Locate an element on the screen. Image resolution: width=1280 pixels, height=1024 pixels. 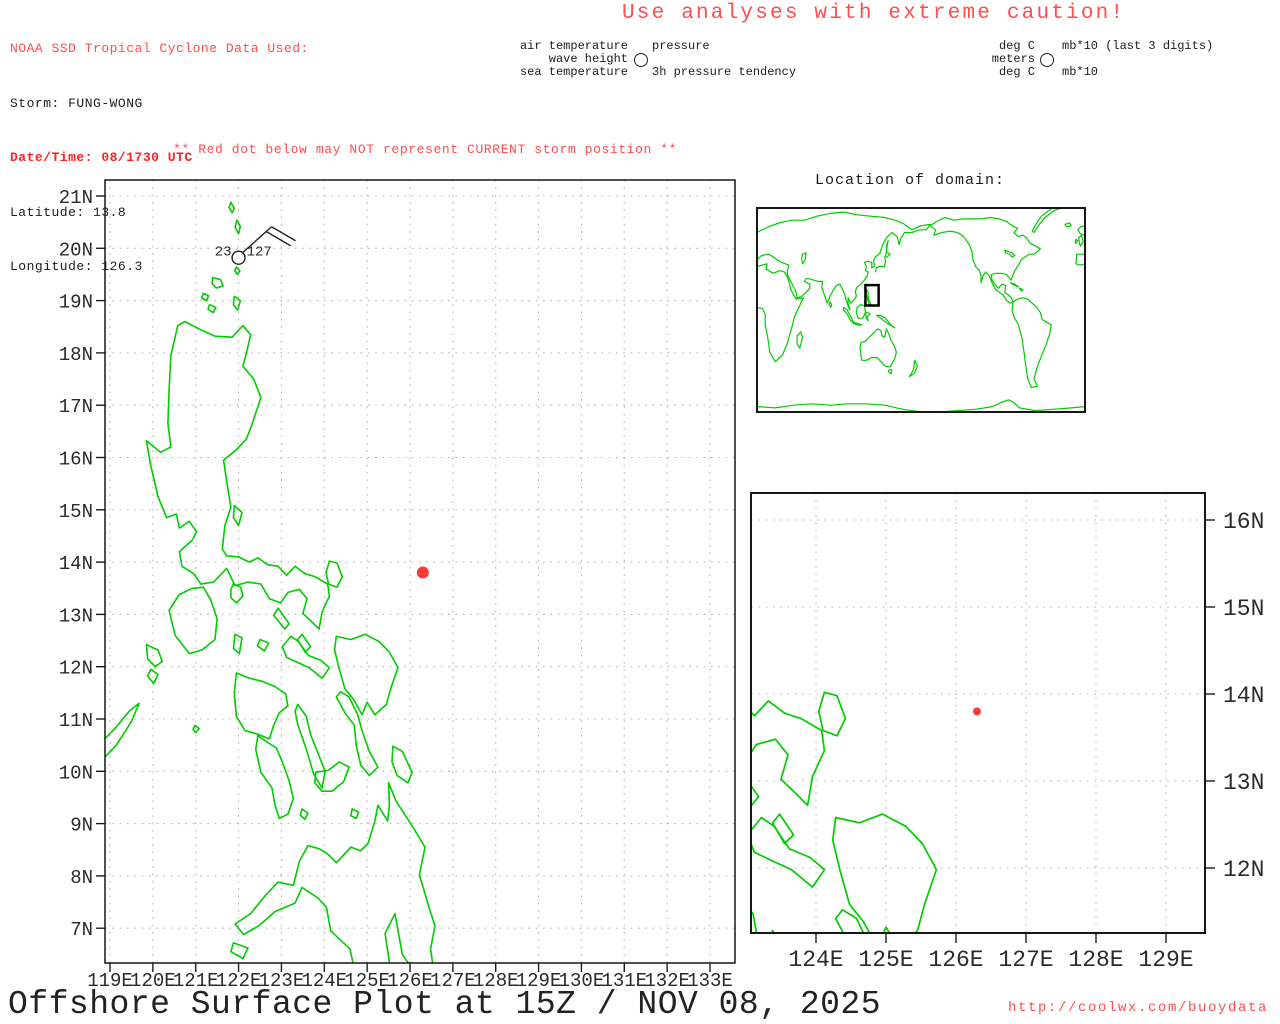
source-url: http://coolwx.com/buoydata is located at coordinates (1138, 1008).